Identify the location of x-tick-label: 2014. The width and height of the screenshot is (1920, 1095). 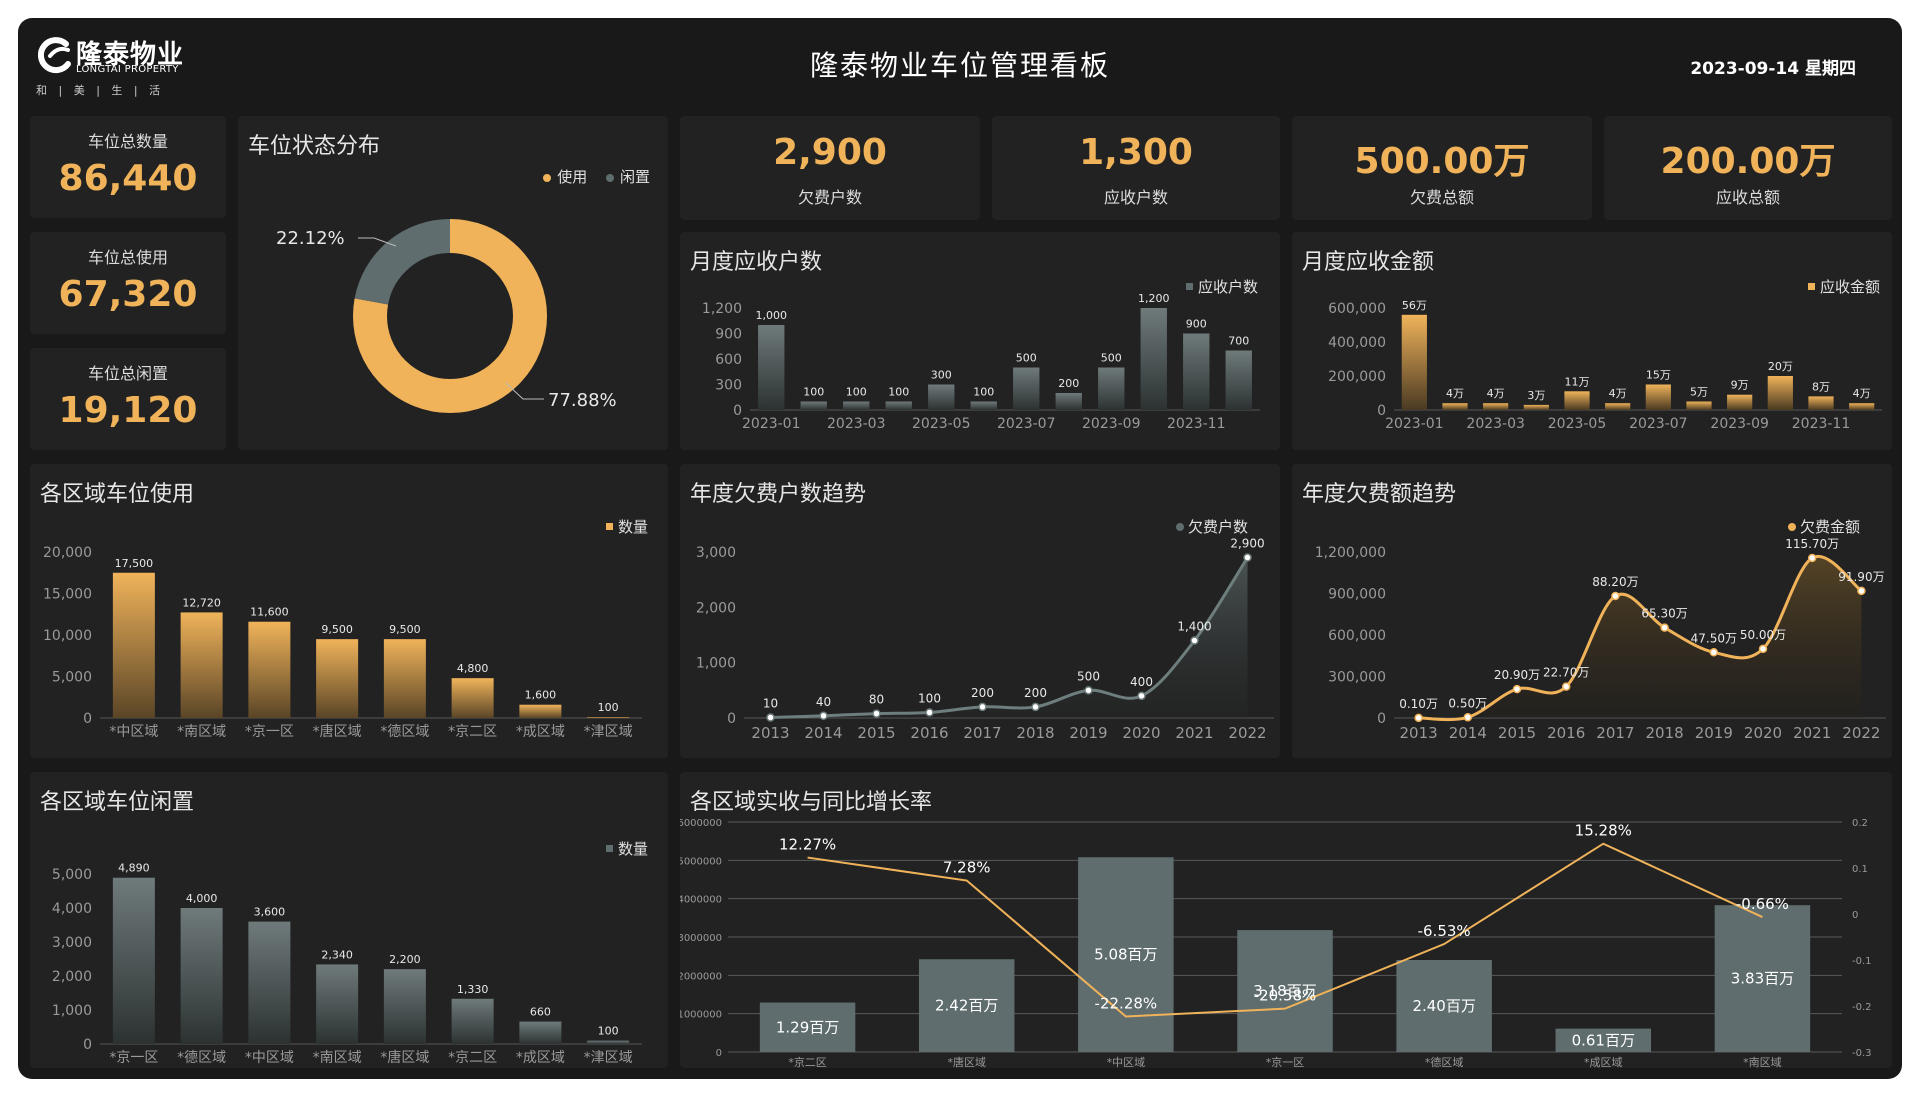
(823, 733).